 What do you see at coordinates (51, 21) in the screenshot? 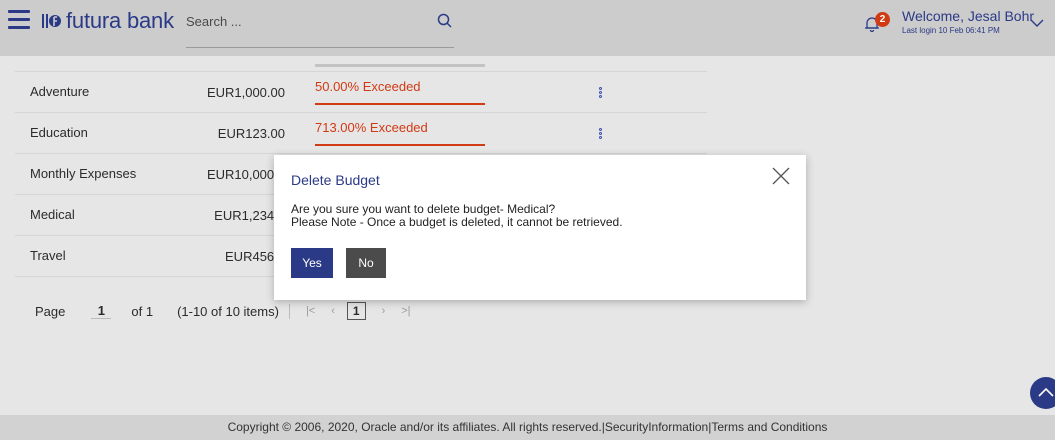
I see `logo-icon` at bounding box center [51, 21].